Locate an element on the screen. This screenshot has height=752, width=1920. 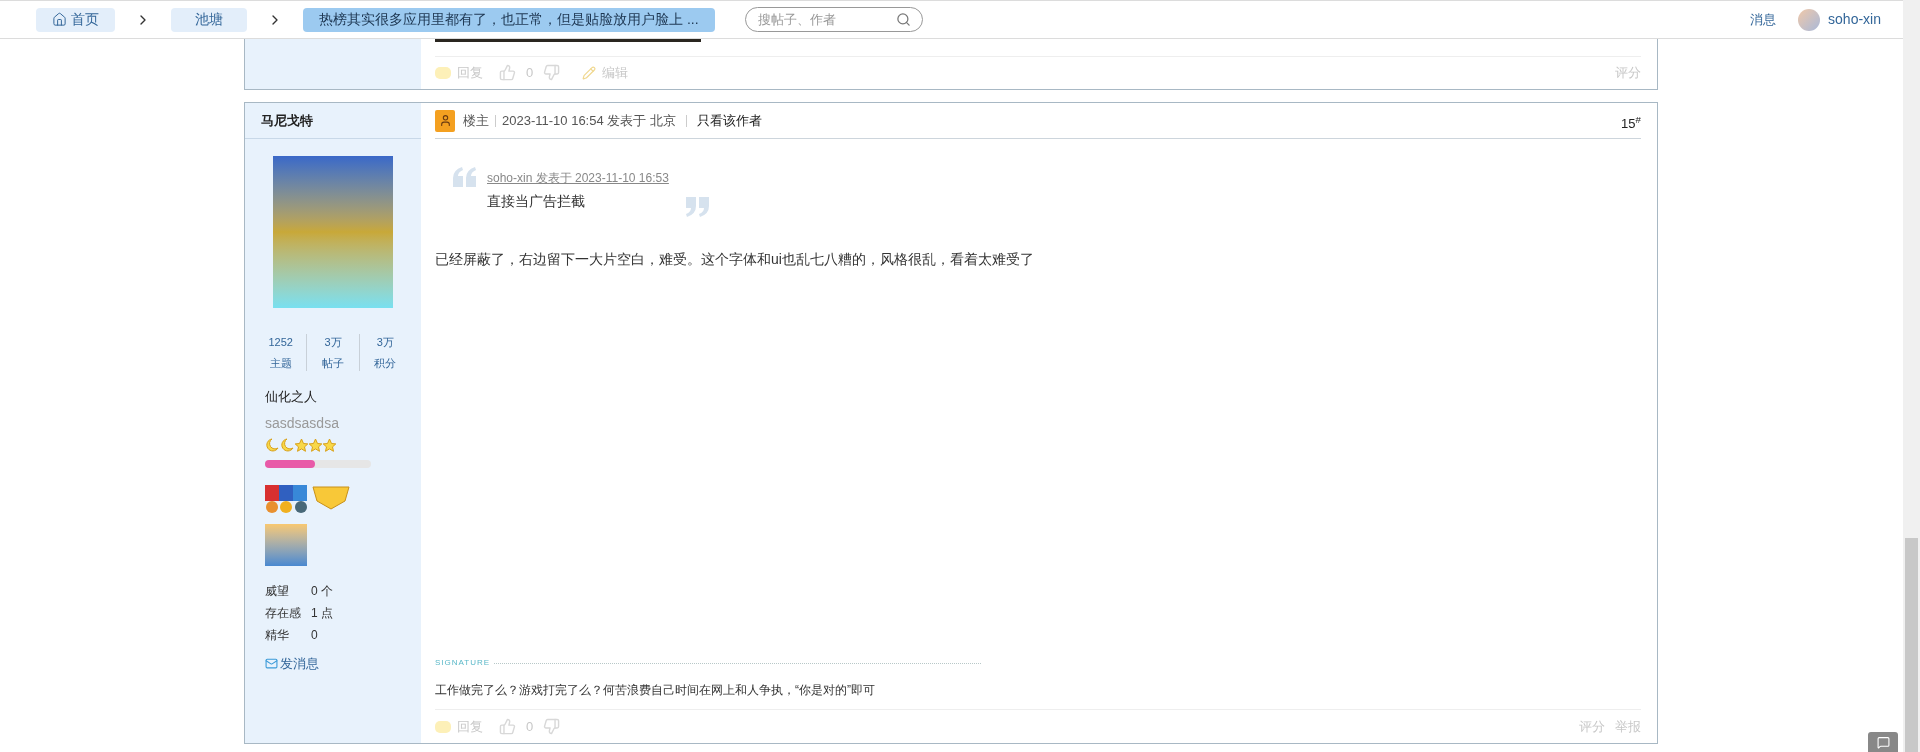
search-field: 搜帖子、作者 is located at coordinates (833, 19).